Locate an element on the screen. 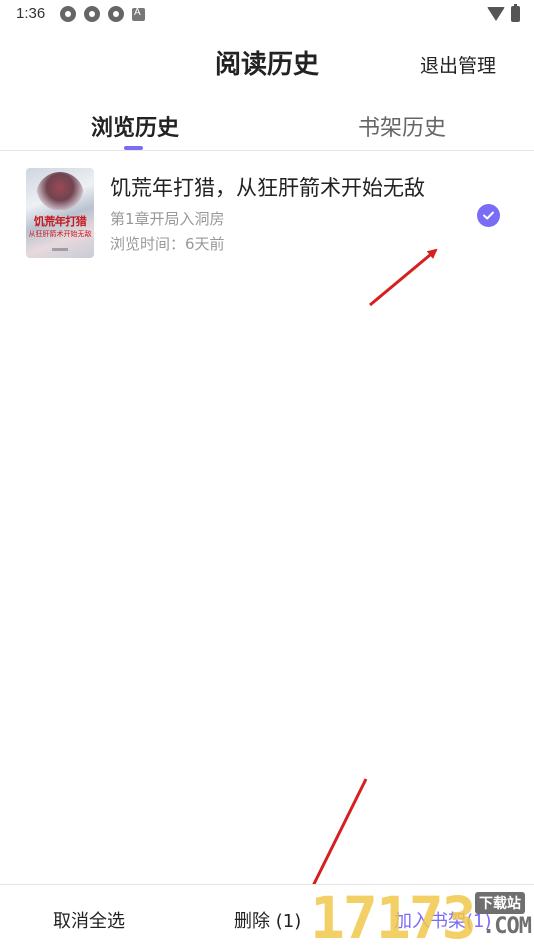  tab-bar: 浏览历史 书架历史 is located at coordinates (267, 127).